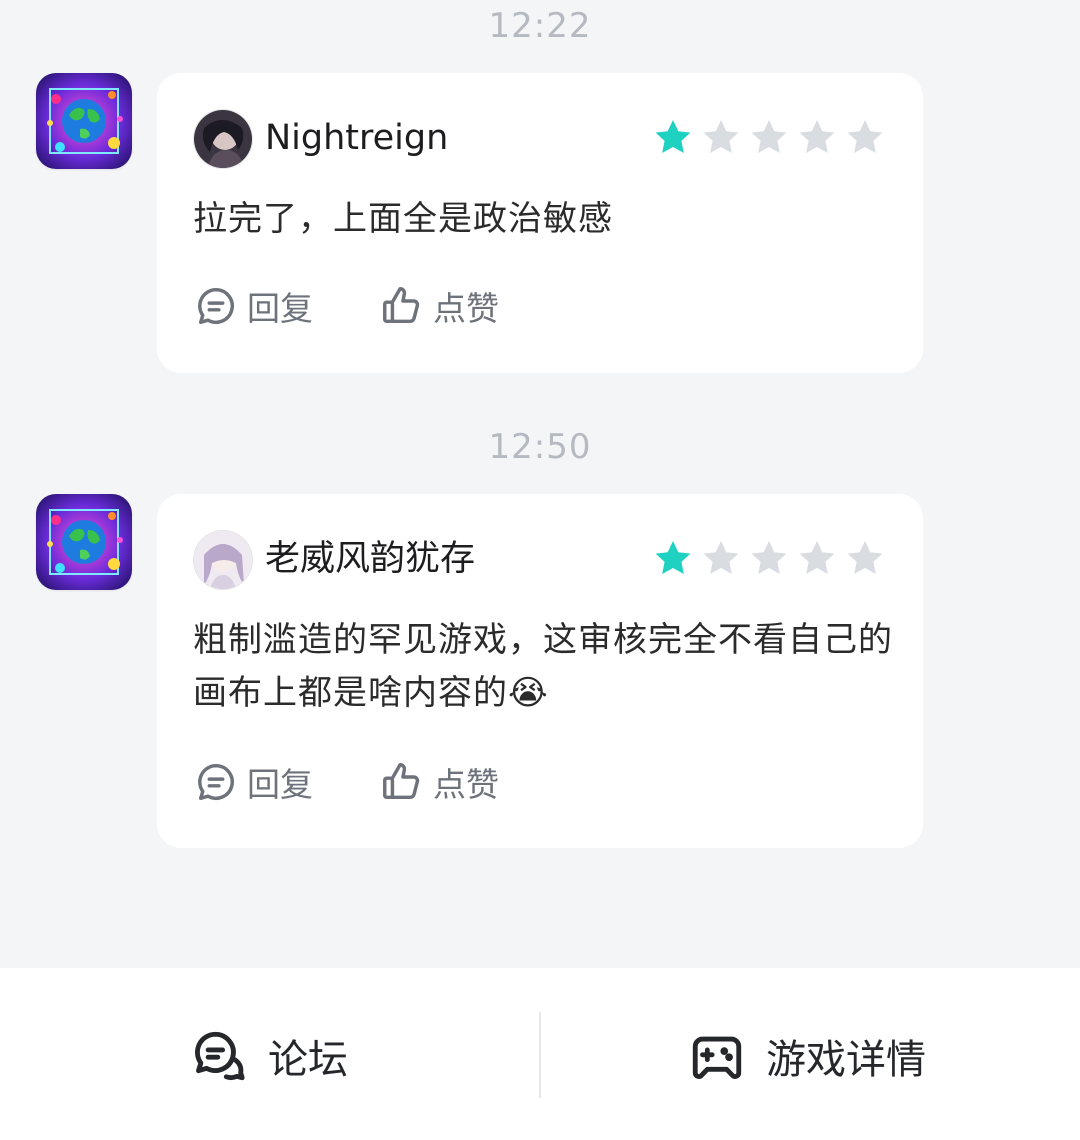 The image size is (1080, 1140). What do you see at coordinates (540, 26) in the screenshot?
I see `message-timestamp: 12:22` at bounding box center [540, 26].